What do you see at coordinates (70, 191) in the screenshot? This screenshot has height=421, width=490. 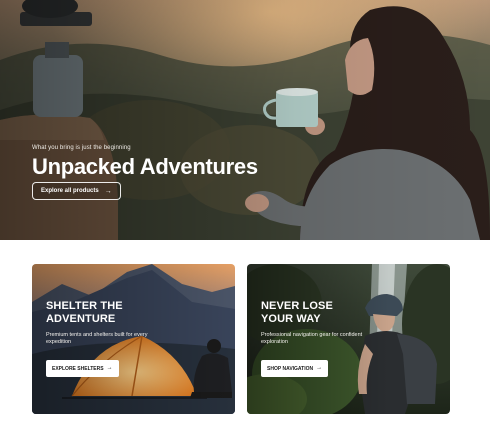 I see `explore-all-products-label: Explore all products` at bounding box center [70, 191].